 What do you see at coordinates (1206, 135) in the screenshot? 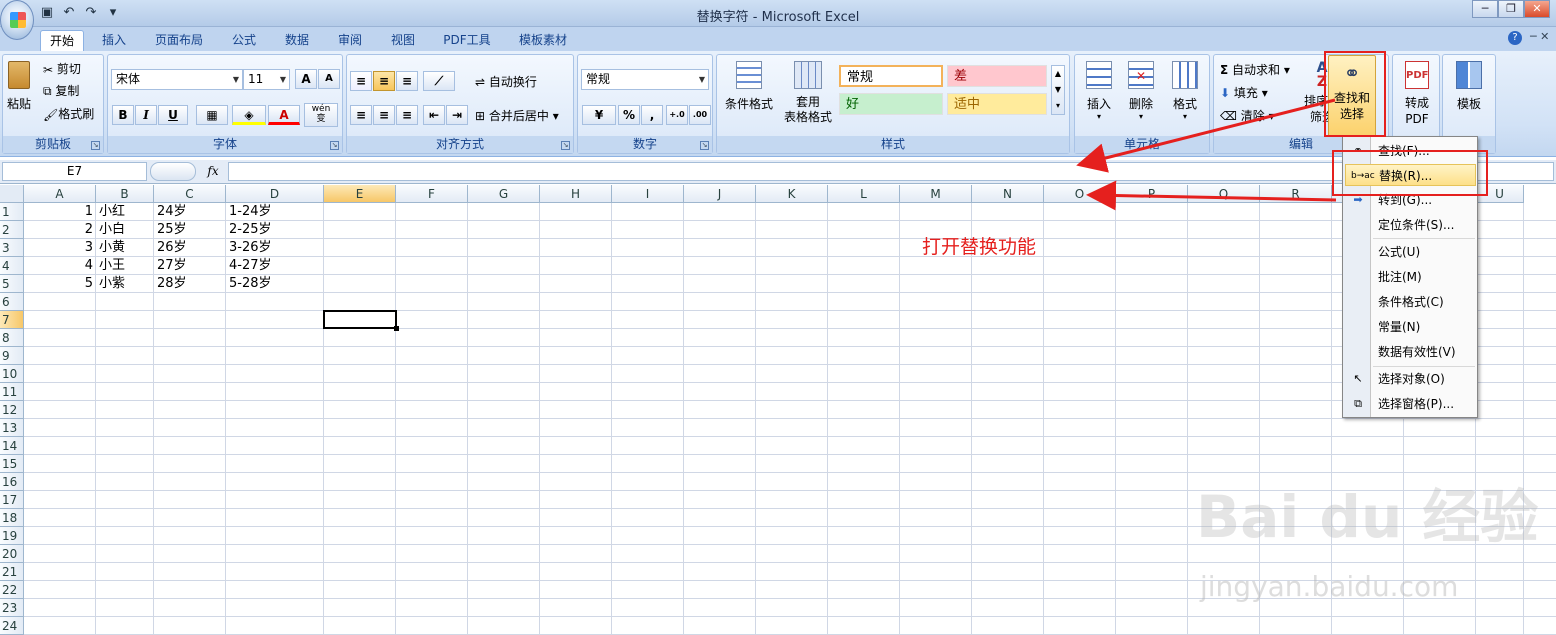
I see `arrow-to-ribbon` at bounding box center [1206, 135].